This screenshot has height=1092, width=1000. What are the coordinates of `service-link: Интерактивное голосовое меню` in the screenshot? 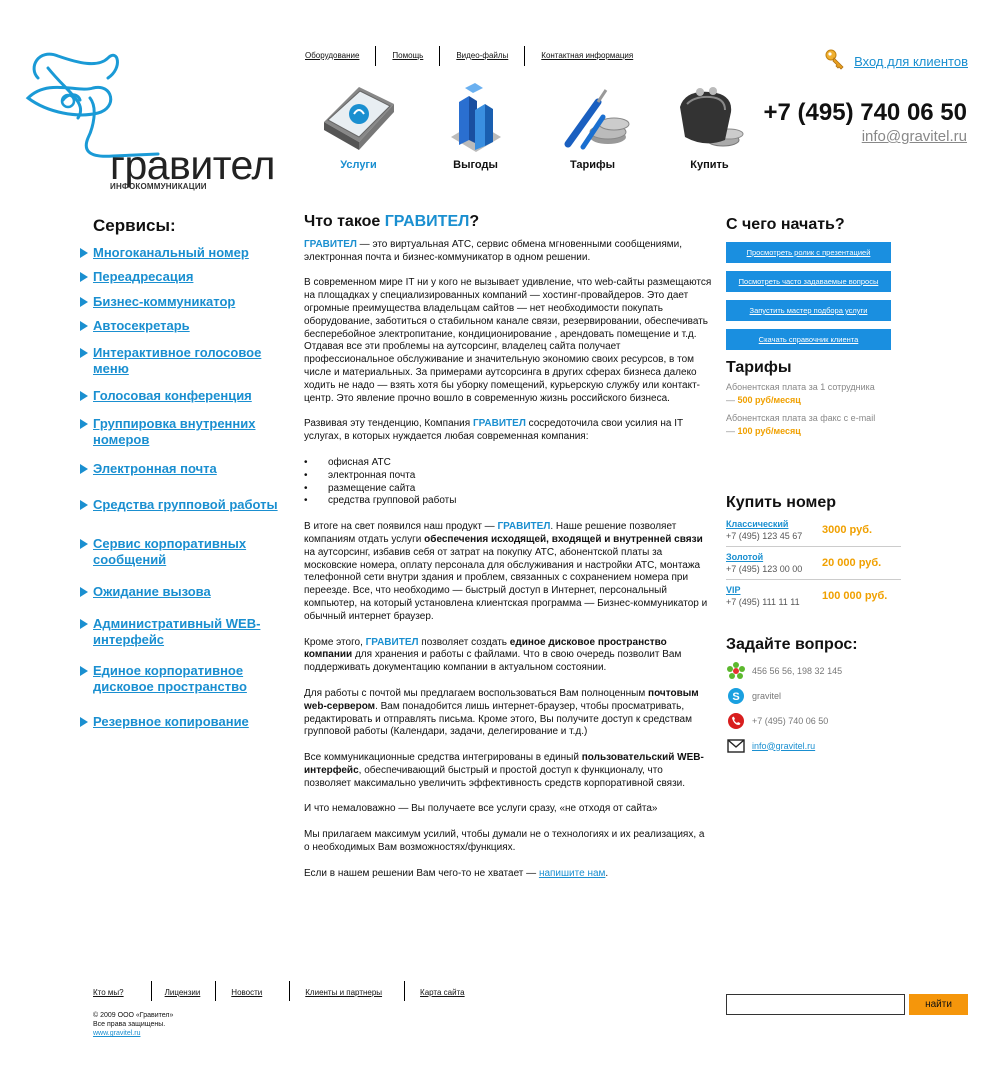 It's located at (191, 361).